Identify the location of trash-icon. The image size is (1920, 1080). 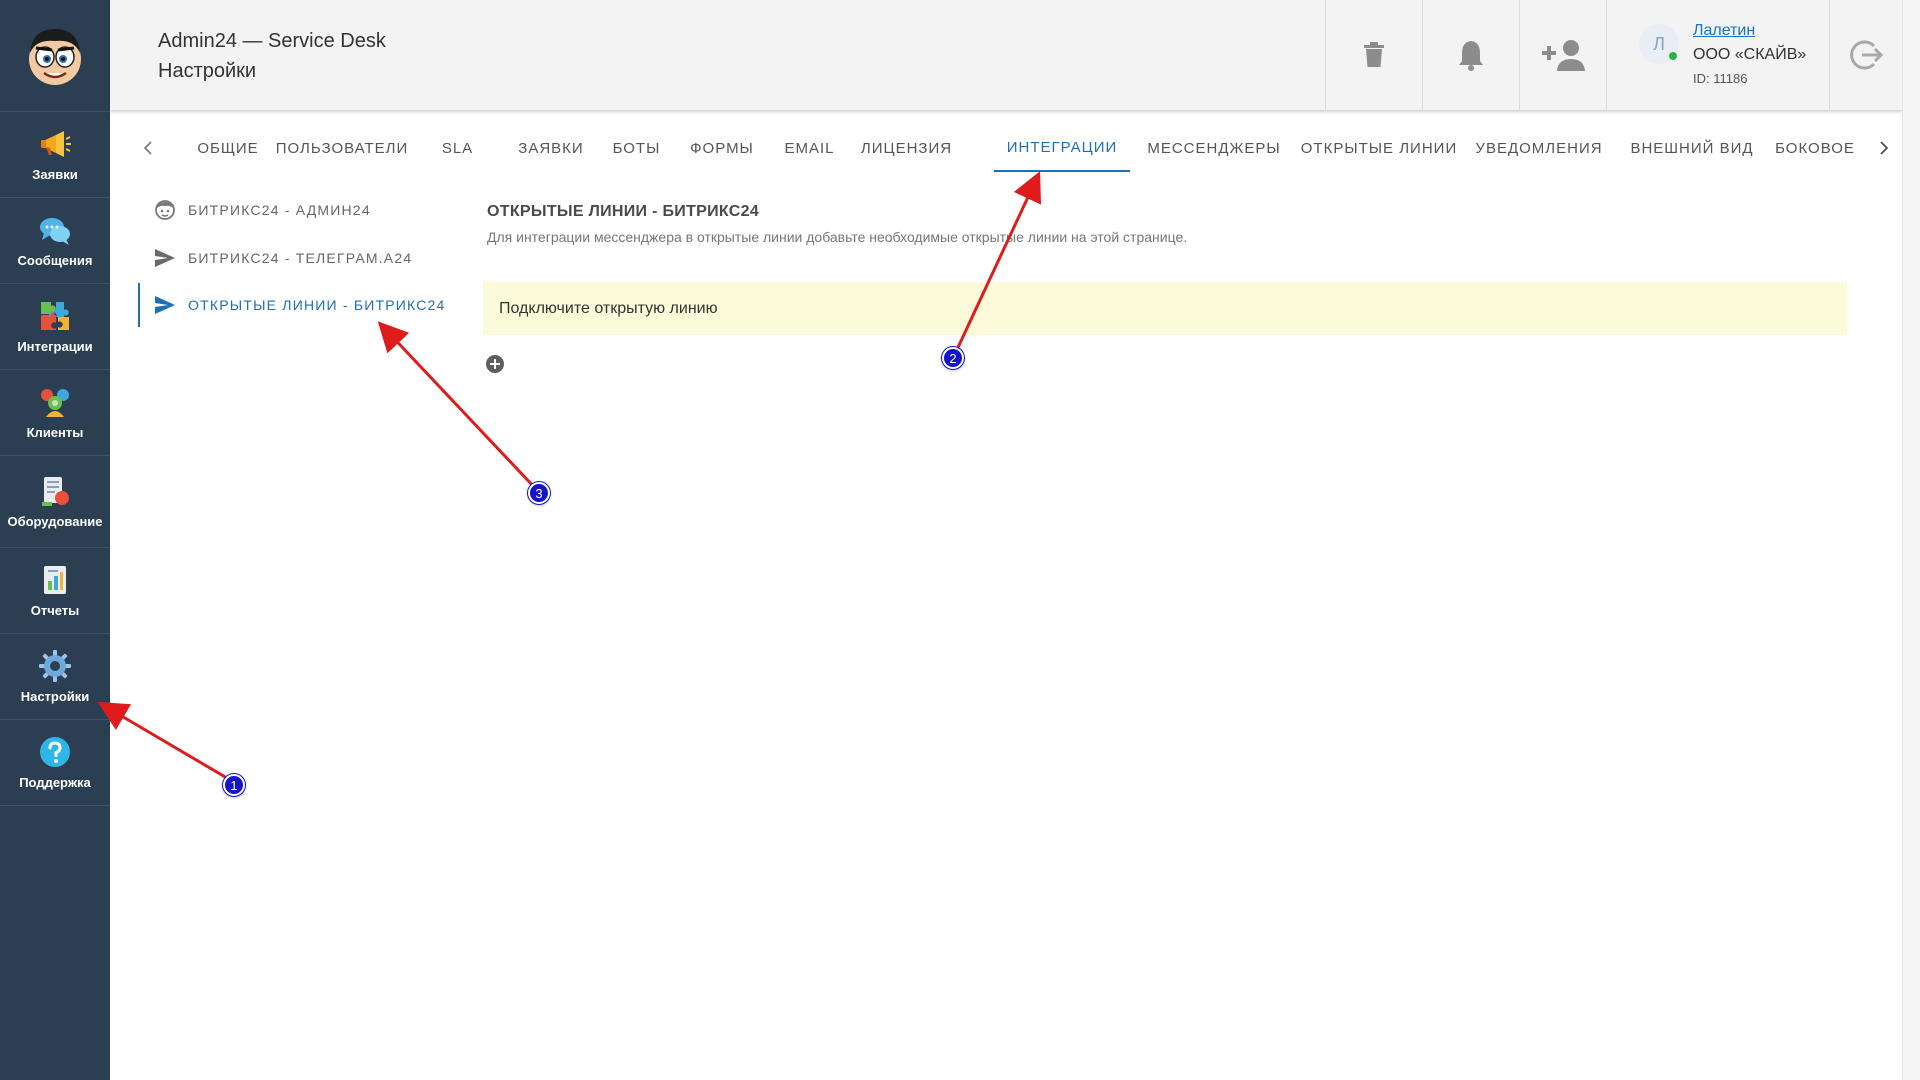
(1374, 54).